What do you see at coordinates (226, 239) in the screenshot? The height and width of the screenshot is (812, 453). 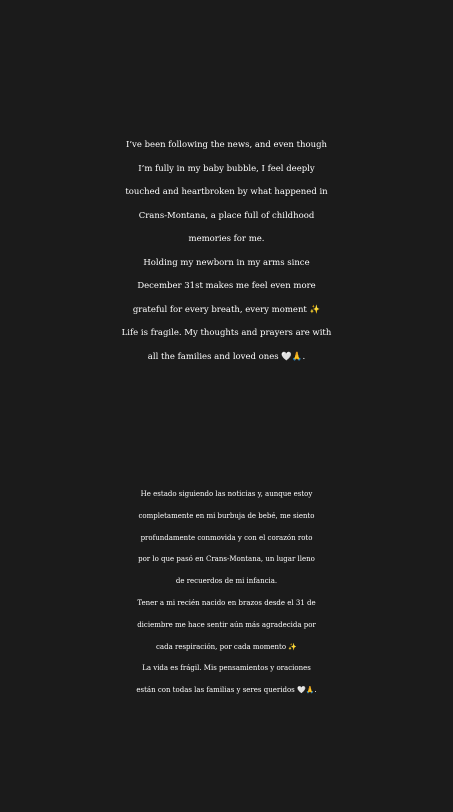 I see `text-line: memories for me.` at bounding box center [226, 239].